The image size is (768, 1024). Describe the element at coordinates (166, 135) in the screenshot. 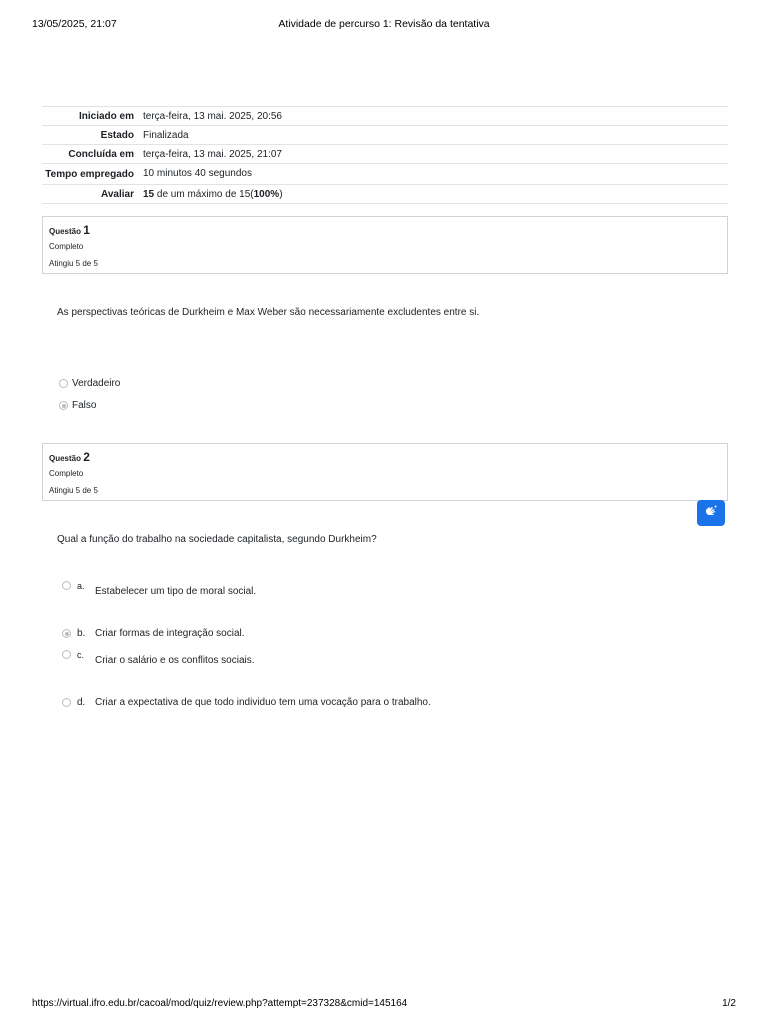

I see `summary-value: Finalizada` at that location.